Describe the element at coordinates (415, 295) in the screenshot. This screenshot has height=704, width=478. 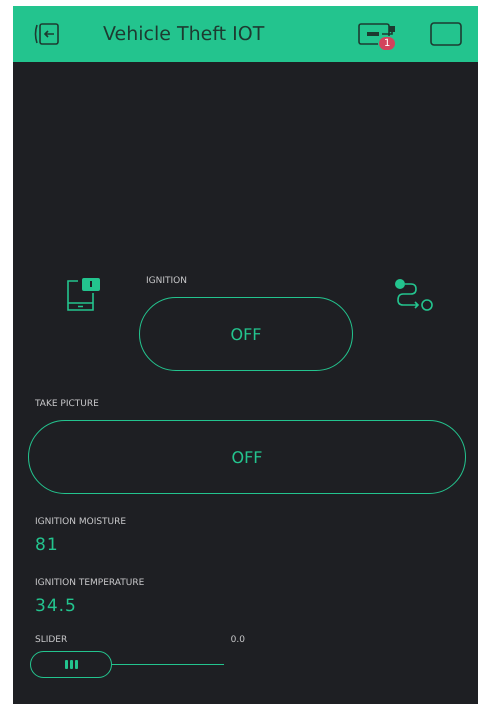
I see `route-icon` at that location.